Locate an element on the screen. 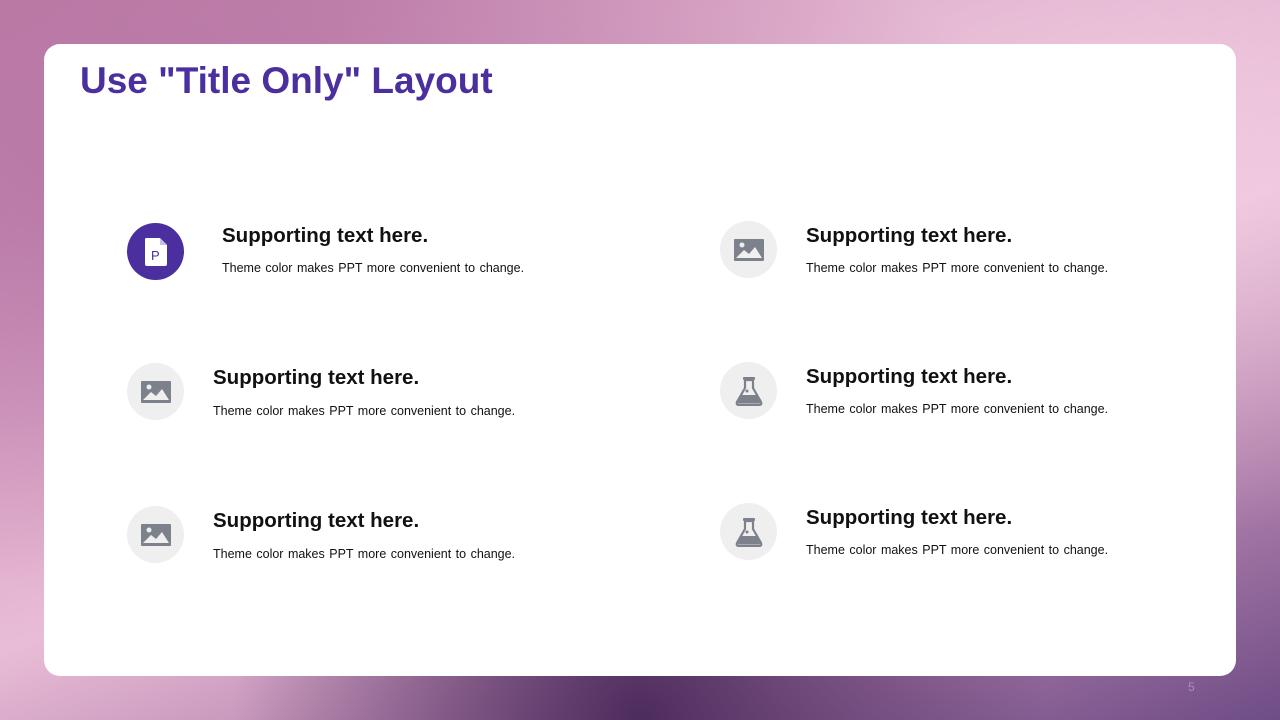 The width and height of the screenshot is (1280, 720). slide-title: Use "Title Only" Layout is located at coordinates (286, 80).